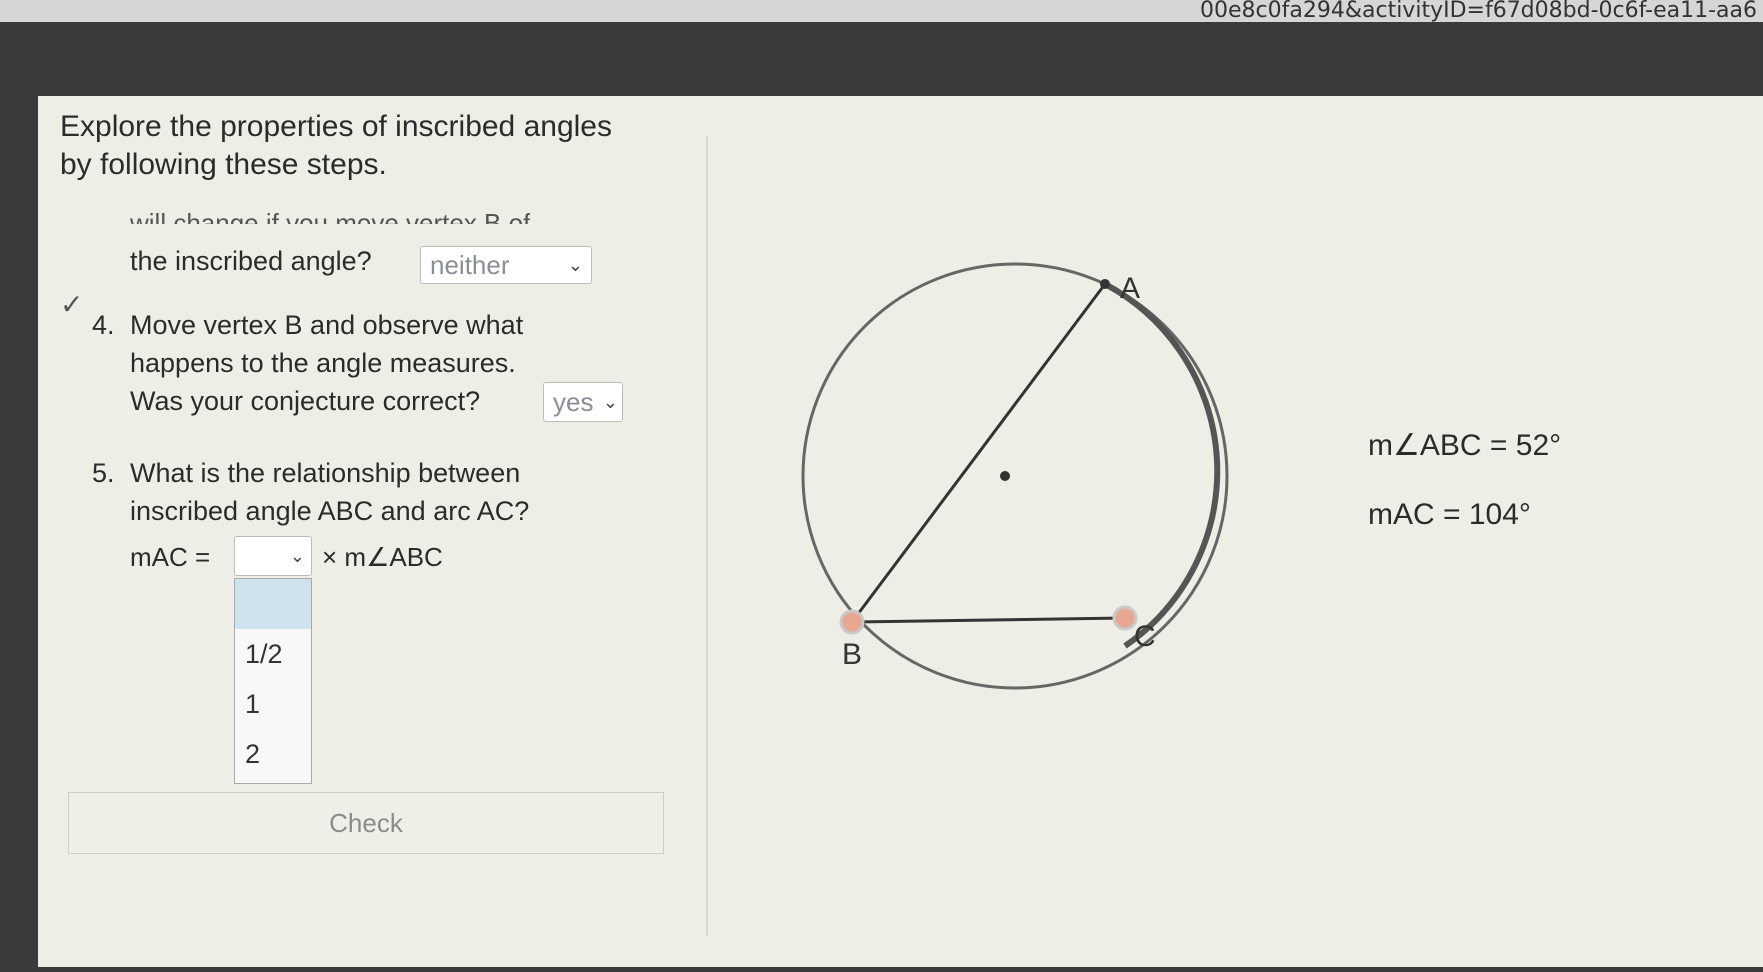 The image size is (1763, 972). I want to click on segment-bc, so click(988, 620).